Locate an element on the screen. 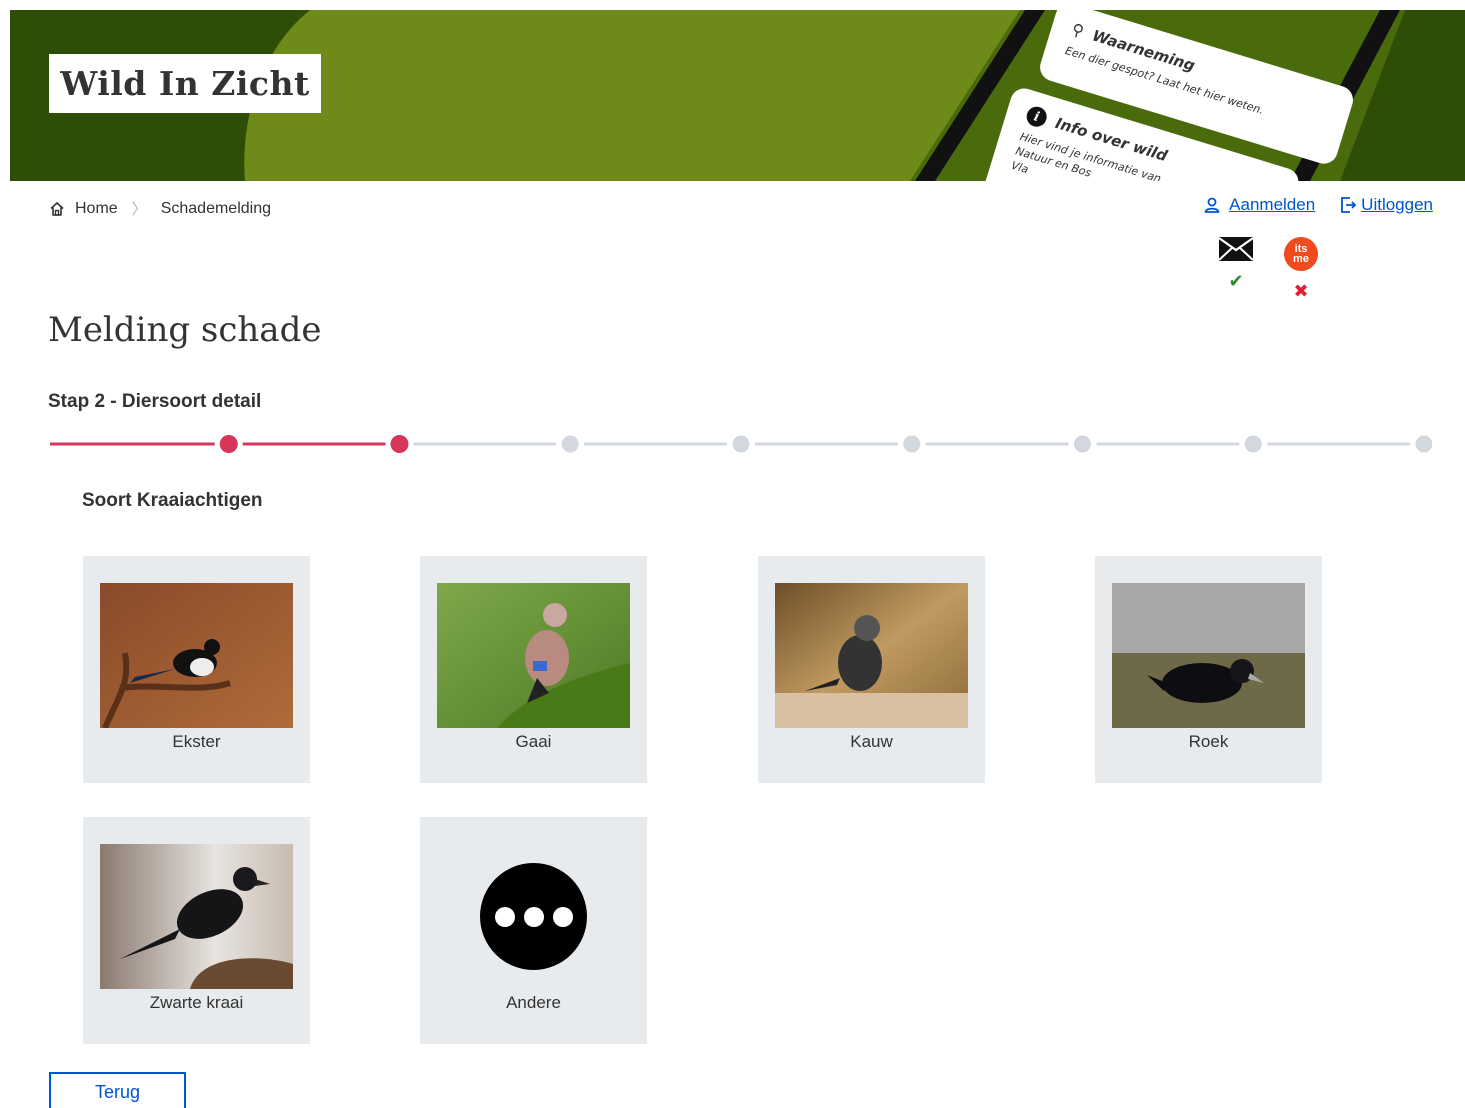  identity-mail: ✔ is located at coordinates (1236, 264).